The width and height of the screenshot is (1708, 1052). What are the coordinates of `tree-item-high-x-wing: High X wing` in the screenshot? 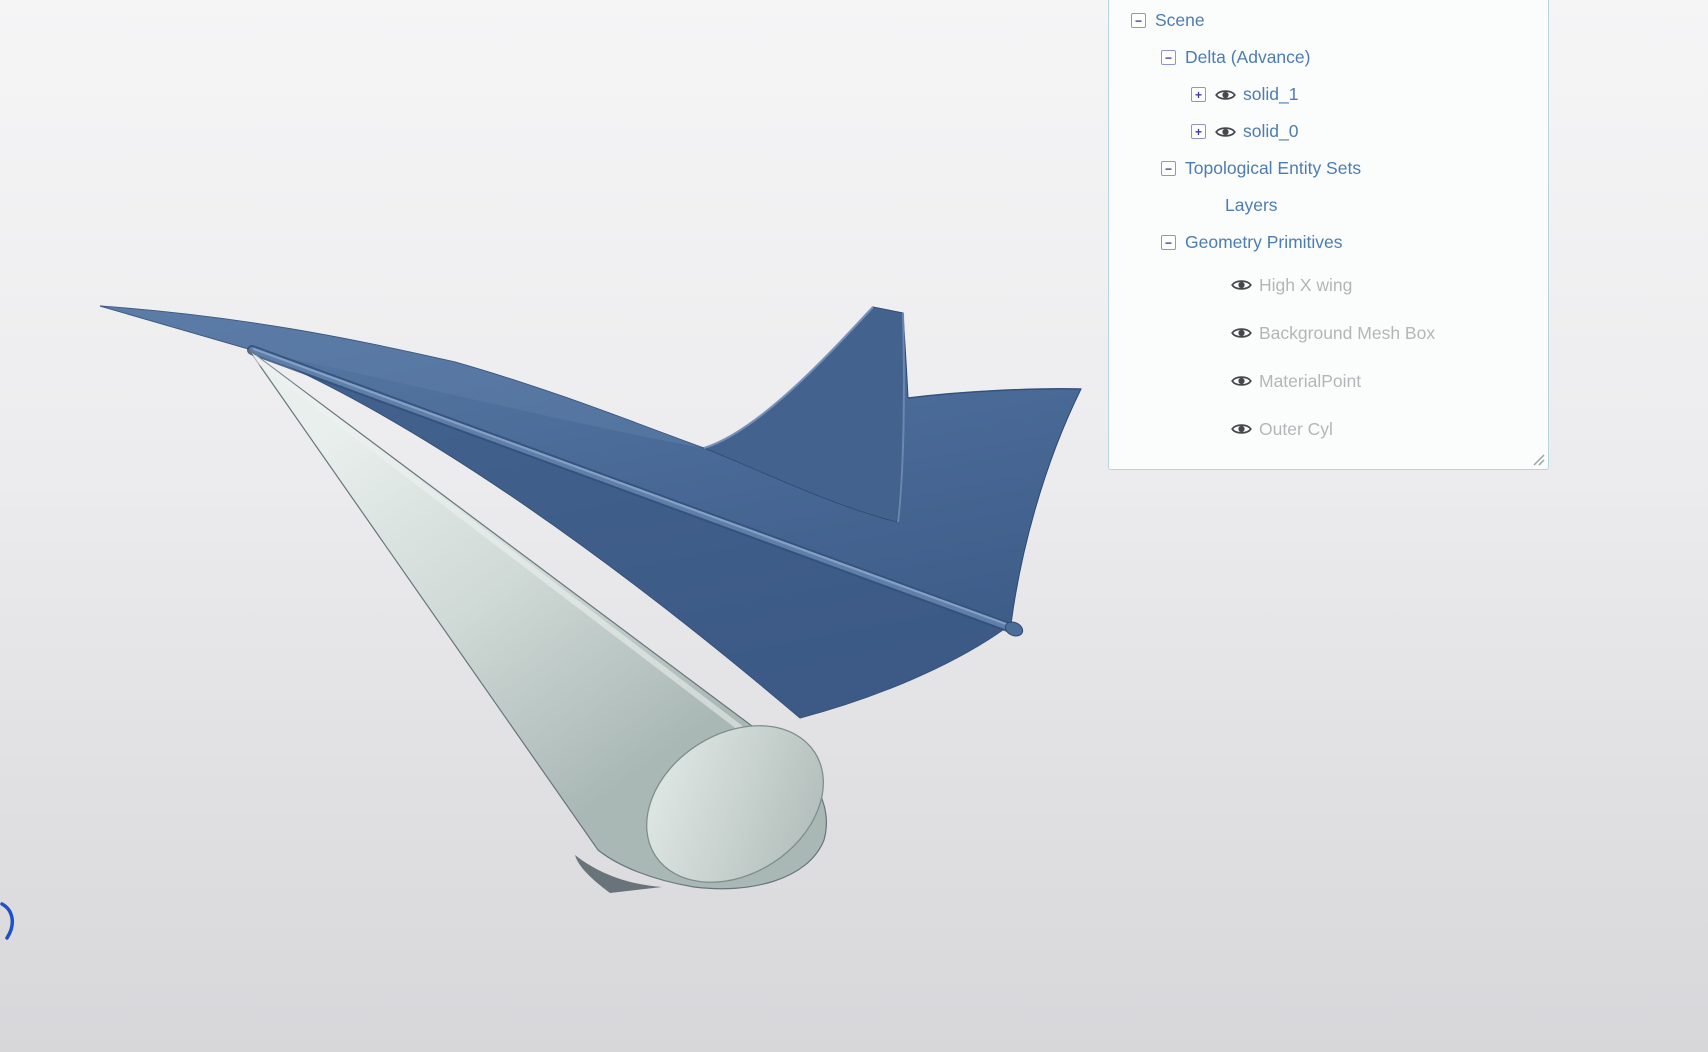 It's located at (1328, 285).